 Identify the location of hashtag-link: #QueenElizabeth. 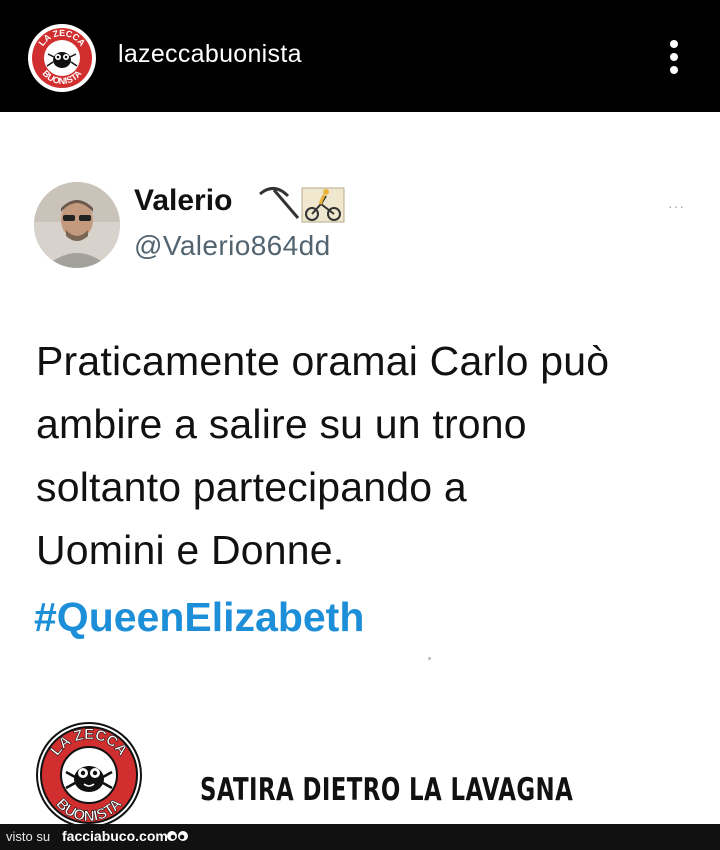
(199, 617).